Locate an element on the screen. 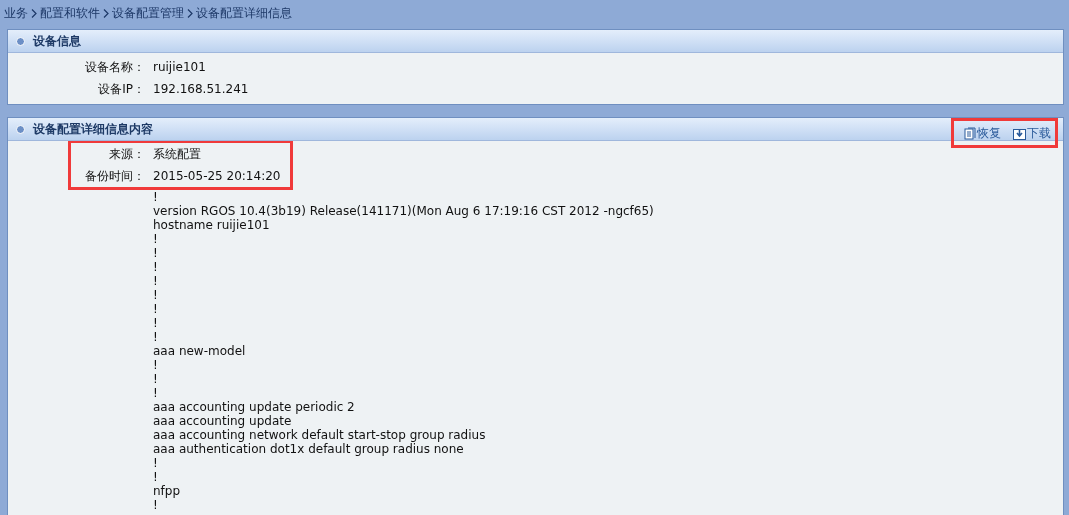  config-line: aaa authentication dot1x default group radius none is located at coordinates (309, 449).